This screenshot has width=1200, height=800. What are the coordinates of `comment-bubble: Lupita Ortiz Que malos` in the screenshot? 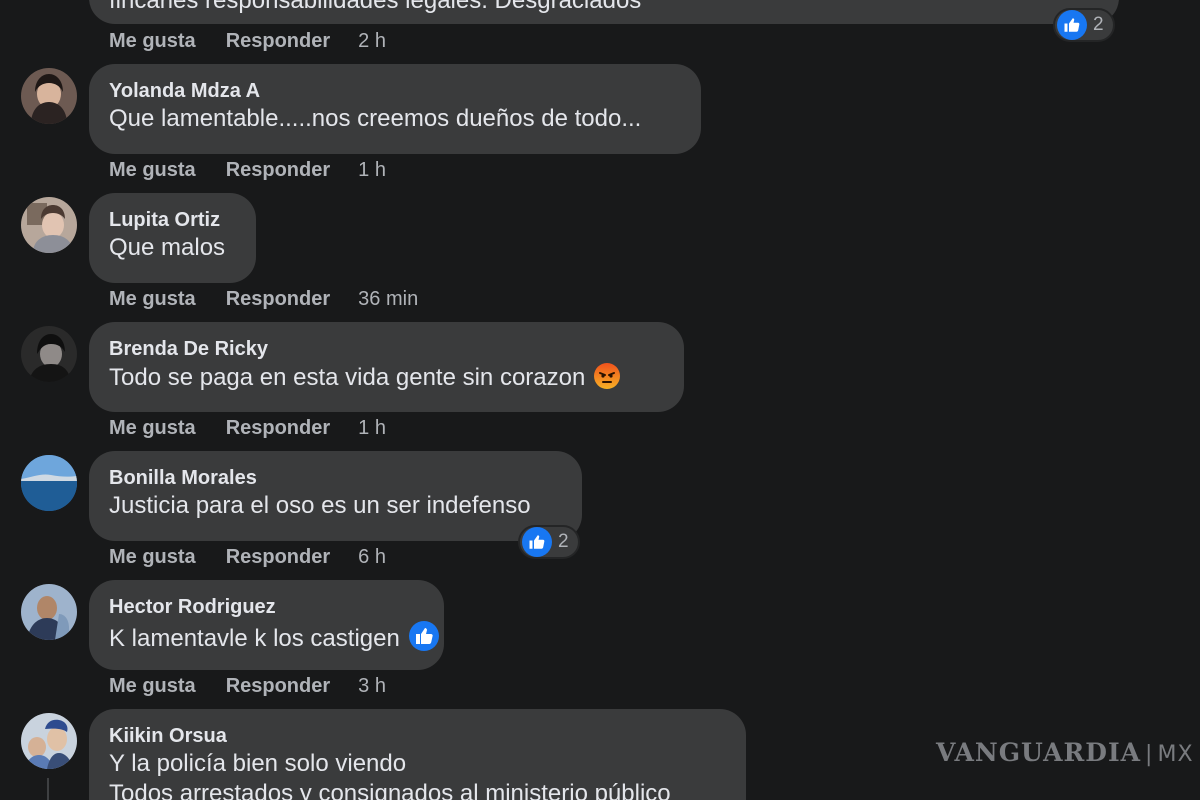 It's located at (172, 238).